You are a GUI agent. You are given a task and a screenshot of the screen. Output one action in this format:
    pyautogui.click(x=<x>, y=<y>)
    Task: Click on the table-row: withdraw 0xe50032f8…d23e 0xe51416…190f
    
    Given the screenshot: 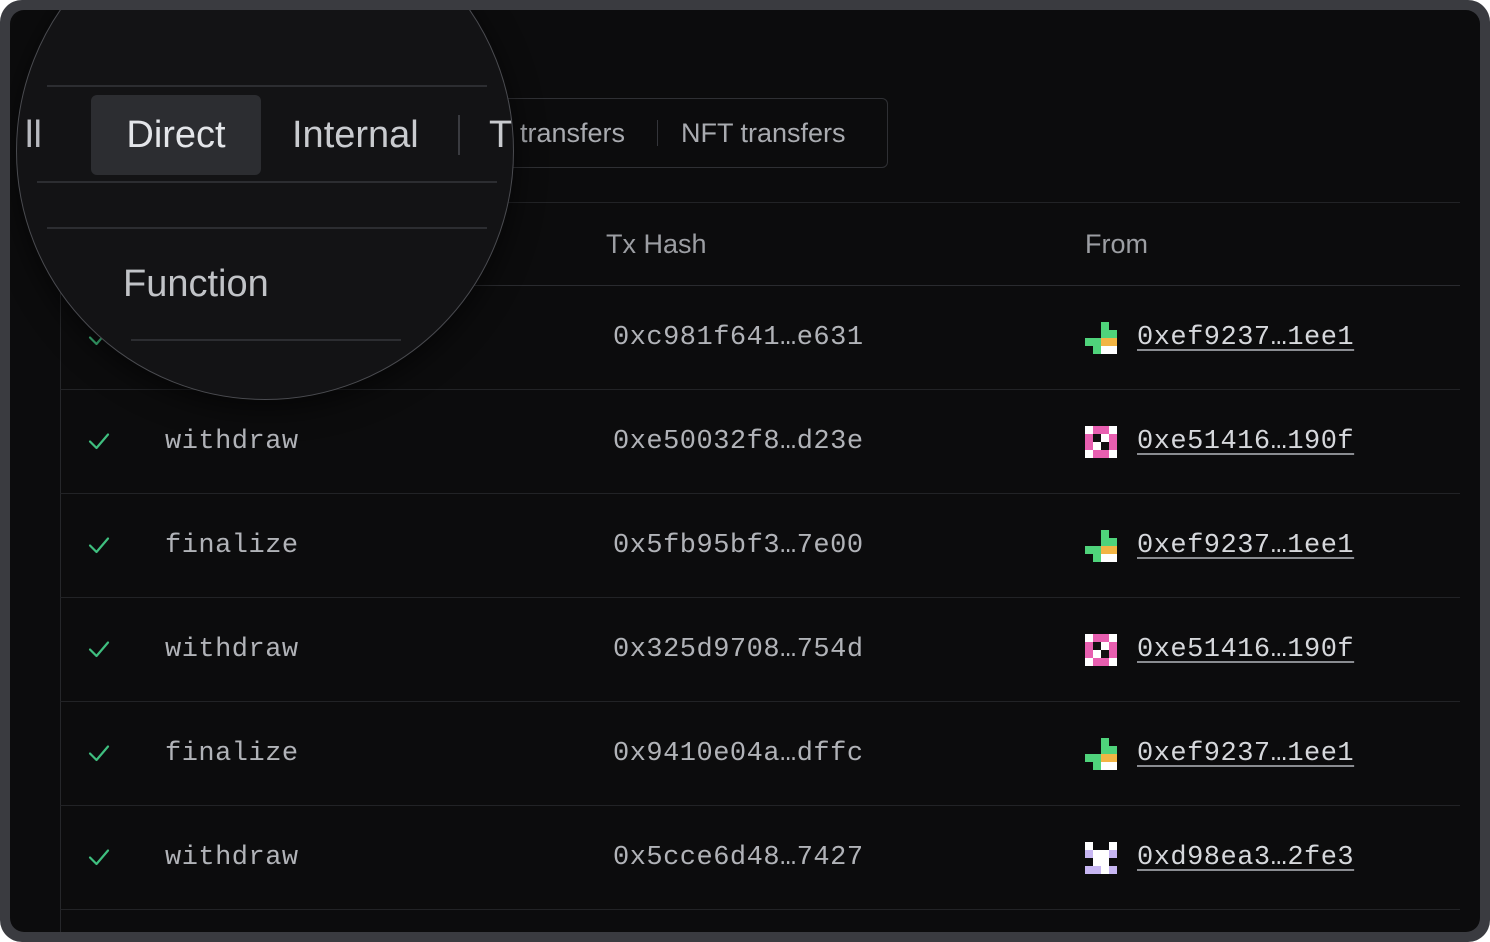 What is the action you would take?
    pyautogui.click(x=760, y=442)
    